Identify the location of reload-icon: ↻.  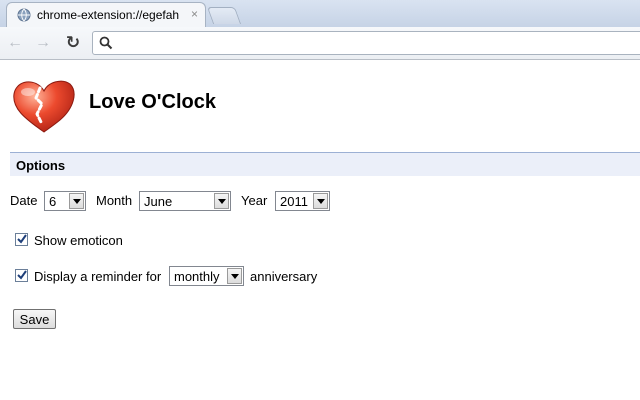
(73, 43).